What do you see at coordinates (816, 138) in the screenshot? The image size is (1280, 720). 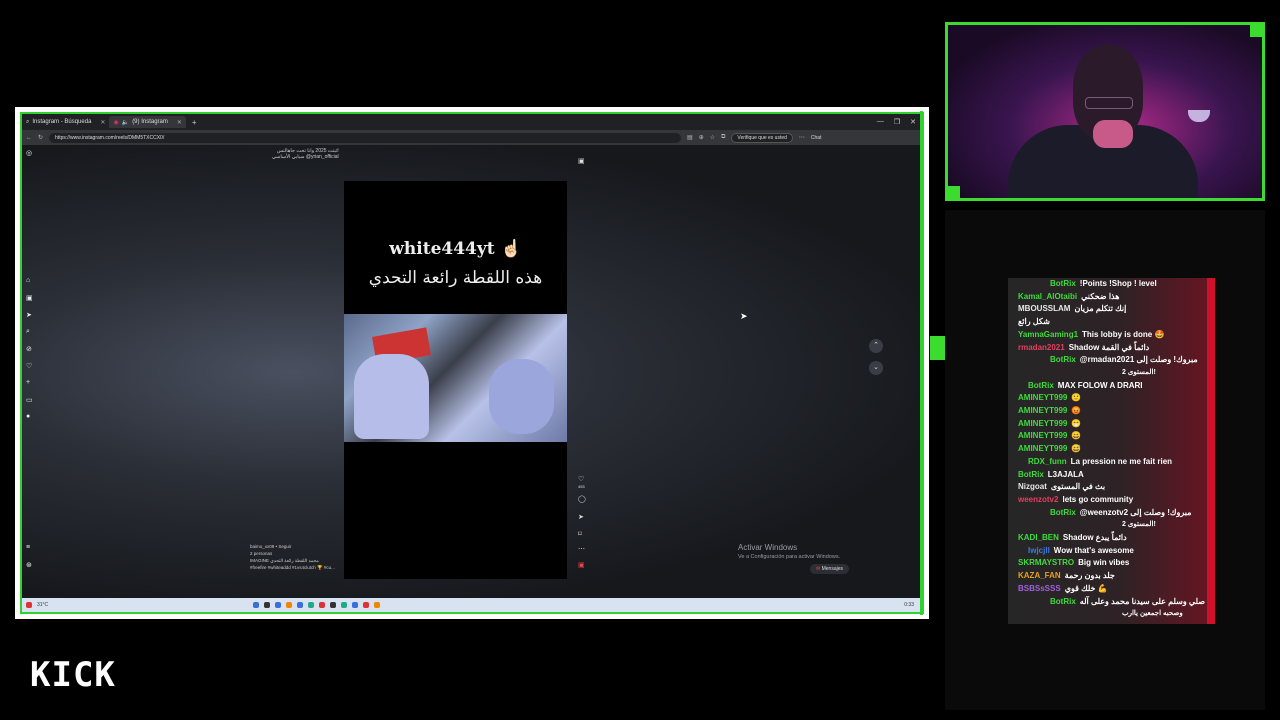 I see `copilot-chat-button: Chat` at bounding box center [816, 138].